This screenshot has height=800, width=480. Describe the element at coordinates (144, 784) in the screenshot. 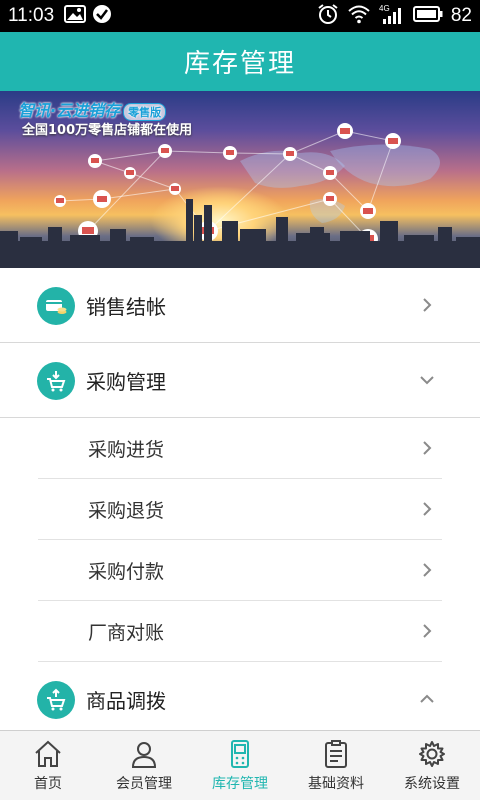

I see `tab-label: 会员管理` at that location.